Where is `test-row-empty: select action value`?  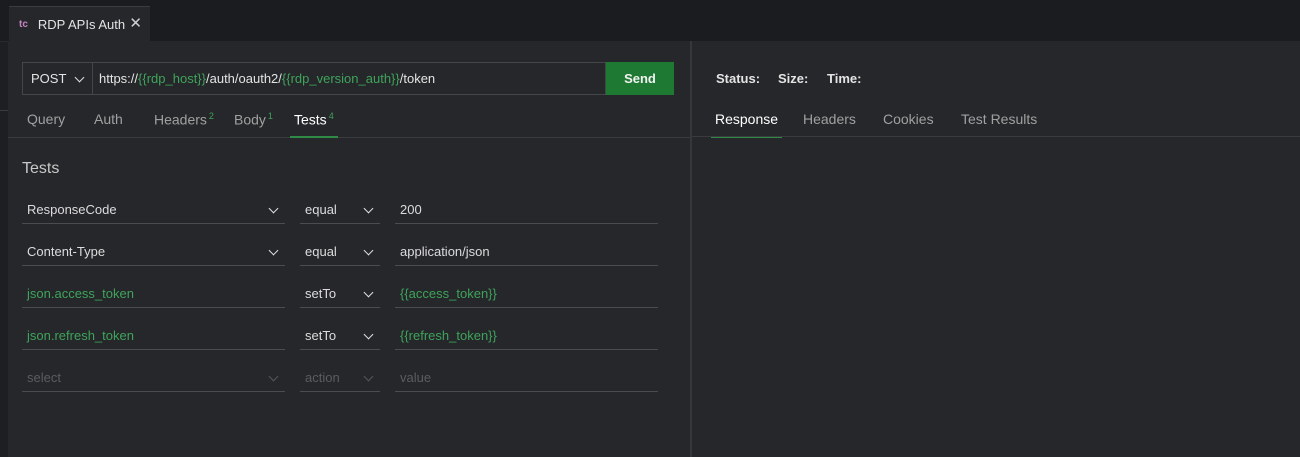
test-row-empty: select action value is located at coordinates (342, 379).